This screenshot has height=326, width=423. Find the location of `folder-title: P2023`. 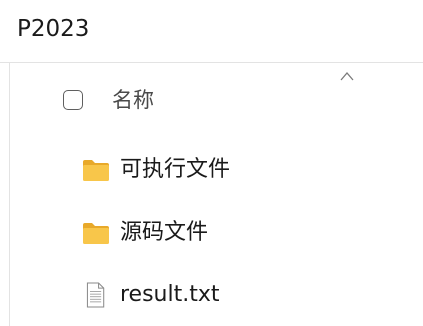

folder-title: P2023 is located at coordinates (53, 29).